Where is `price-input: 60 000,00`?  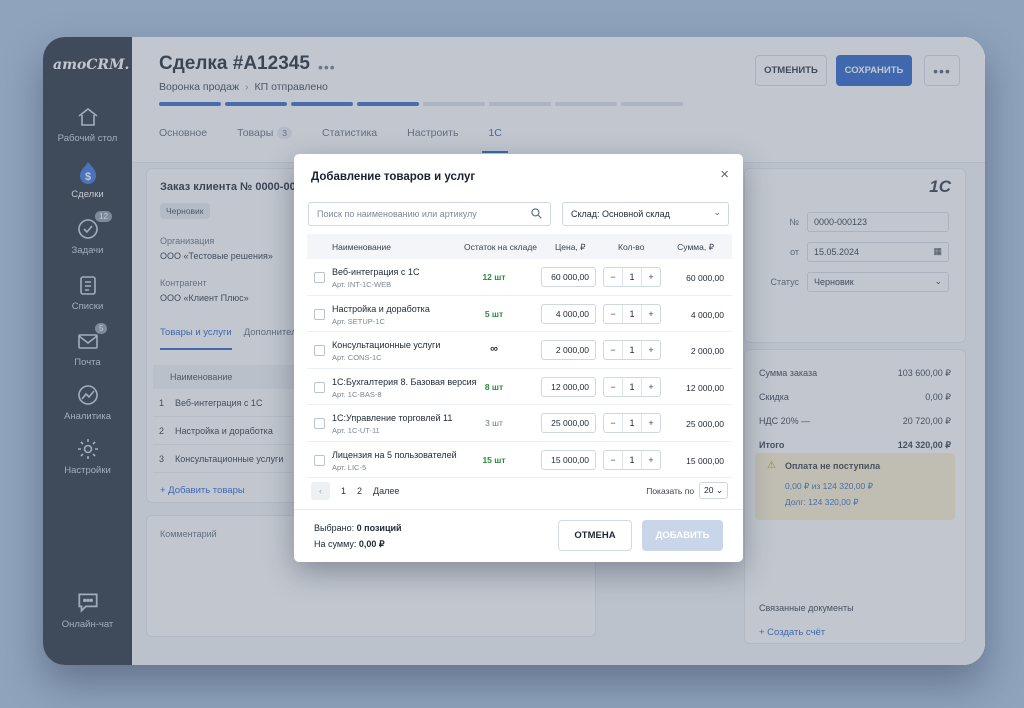 price-input: 60 000,00 is located at coordinates (568, 277).